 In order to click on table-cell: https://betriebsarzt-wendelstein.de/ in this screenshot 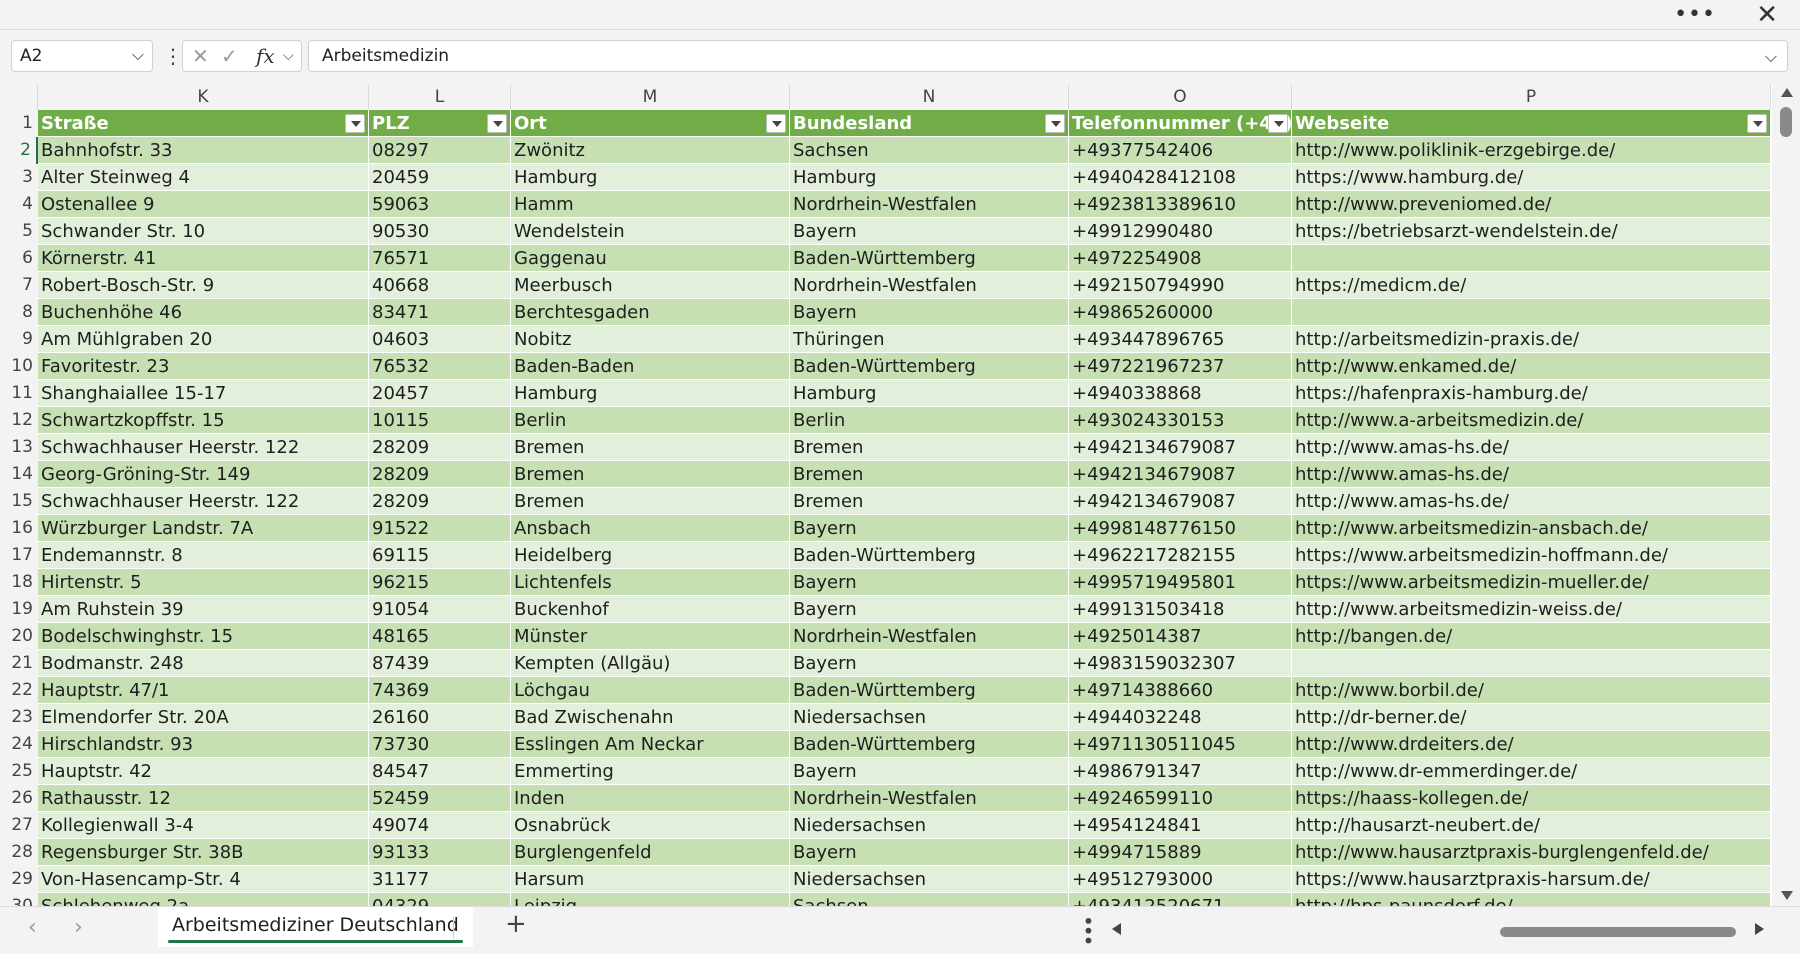, I will do `click(1531, 231)`.